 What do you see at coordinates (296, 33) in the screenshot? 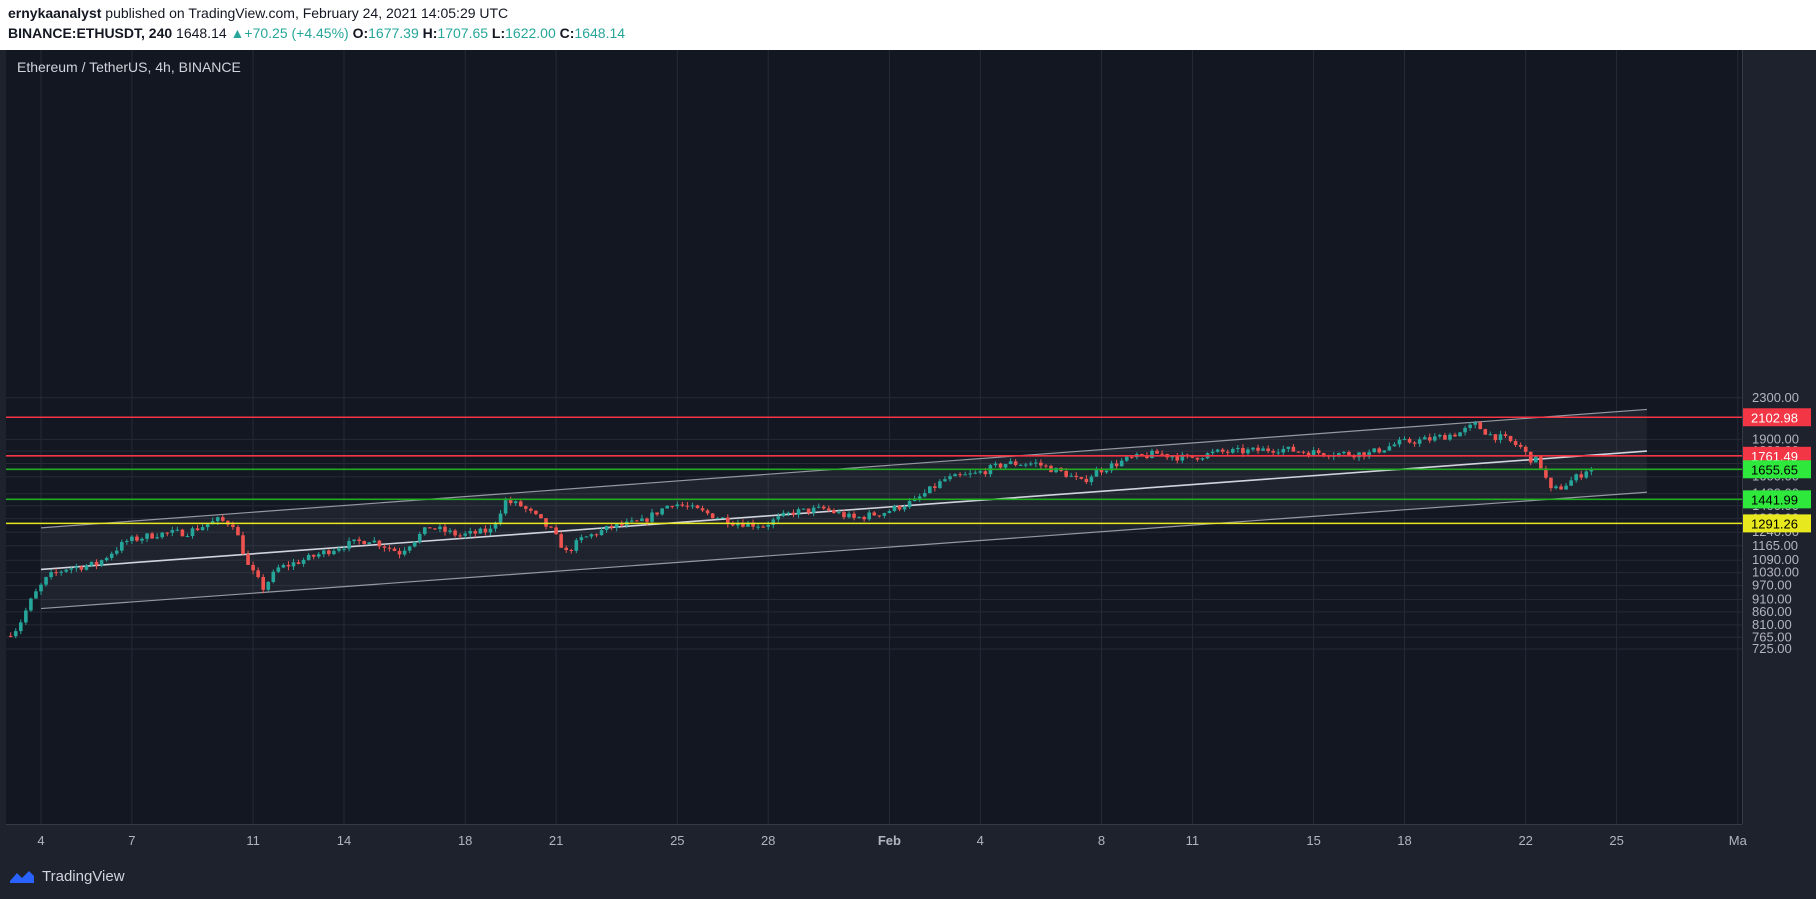
I see `price-change: +70.25 (+4.45%)` at bounding box center [296, 33].